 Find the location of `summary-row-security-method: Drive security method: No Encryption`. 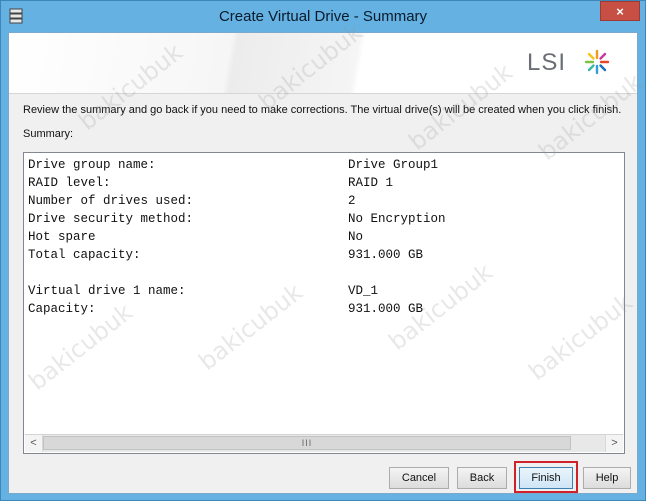

summary-row-security-method: Drive security method: No Encryption is located at coordinates (237, 219).